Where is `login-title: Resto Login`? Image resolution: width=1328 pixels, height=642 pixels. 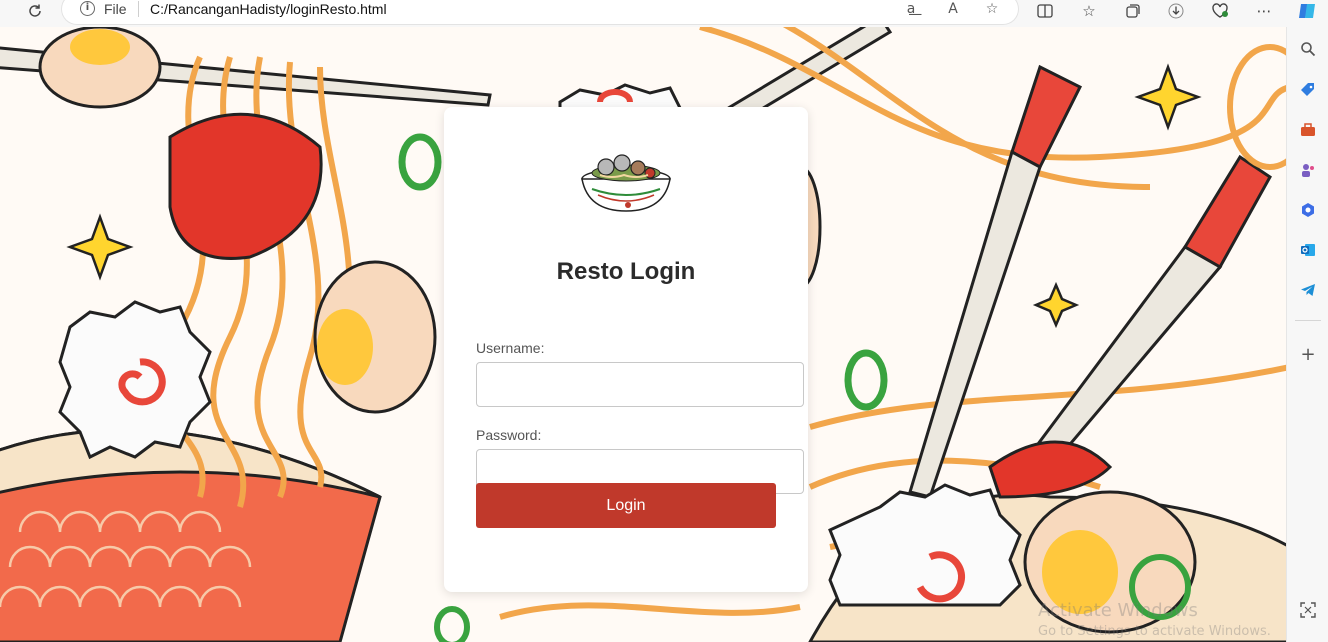 login-title: Resto Login is located at coordinates (626, 271).